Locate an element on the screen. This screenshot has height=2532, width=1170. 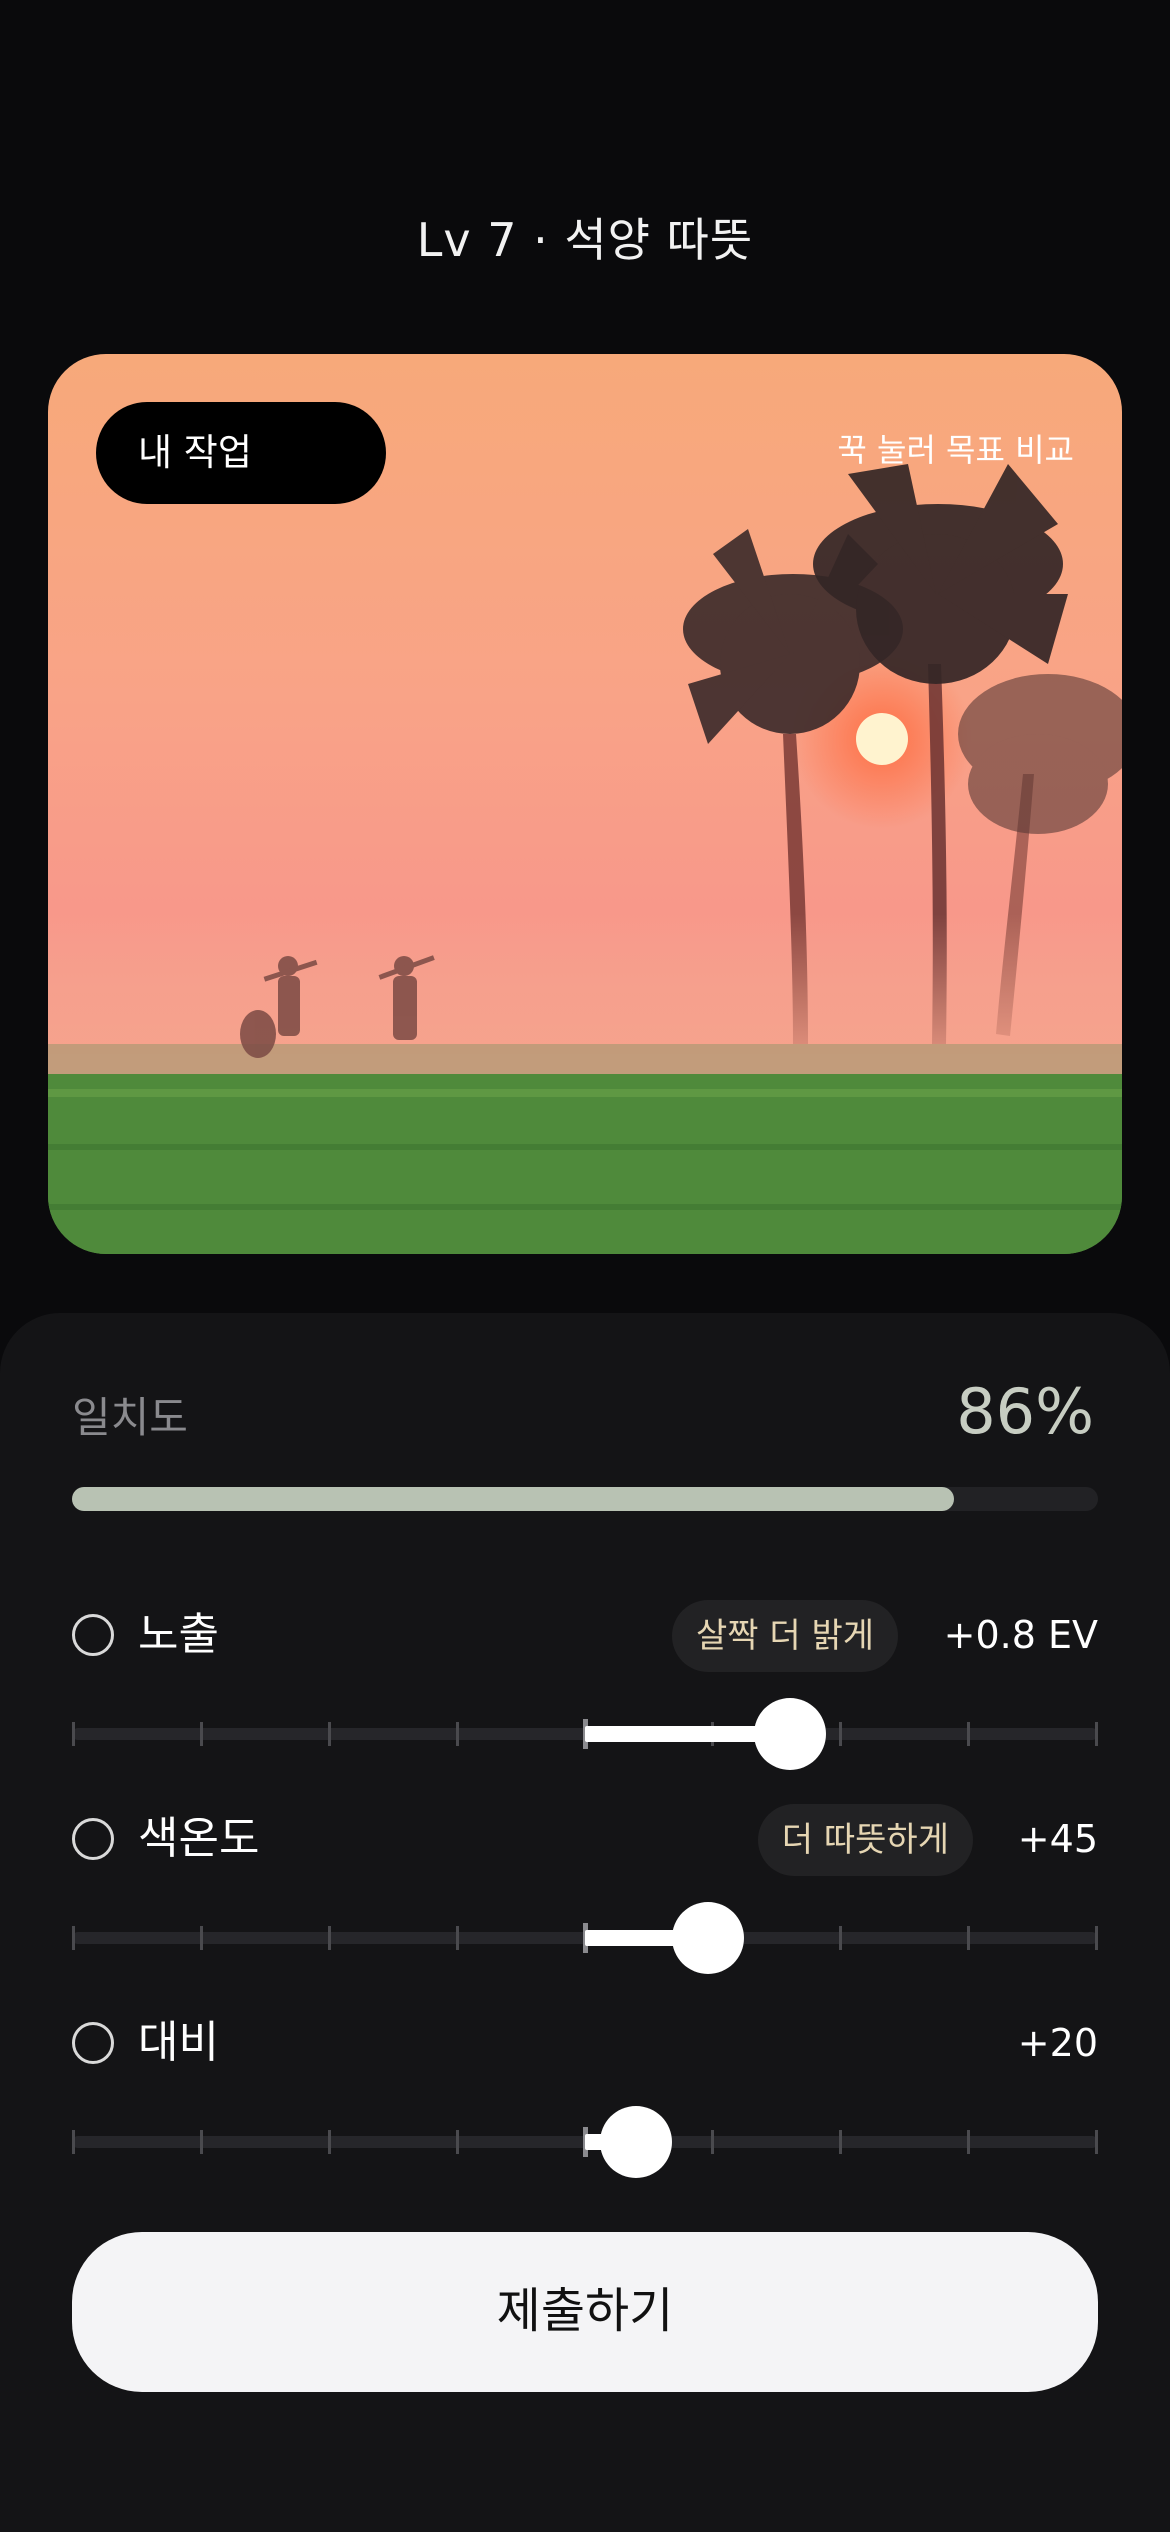
compare-hint: 꾹 눌러 목표 비교 is located at coordinates (955, 450).